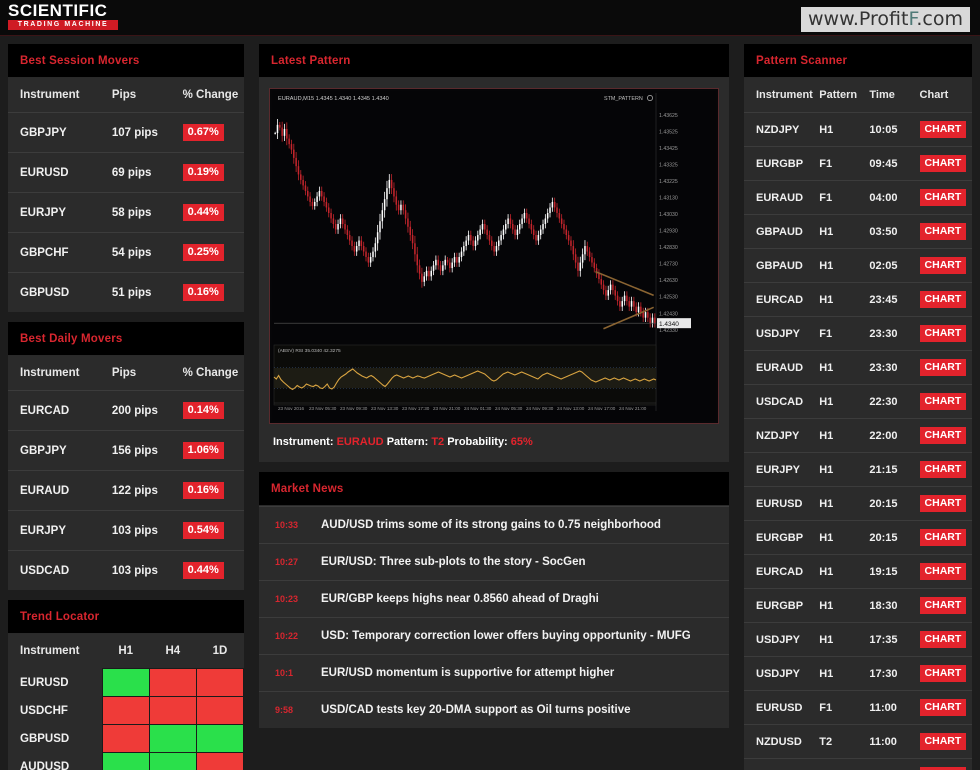  What do you see at coordinates (633, 408) in the screenshot?
I see `svg-text: 24 Nov 21:00` at bounding box center [633, 408].